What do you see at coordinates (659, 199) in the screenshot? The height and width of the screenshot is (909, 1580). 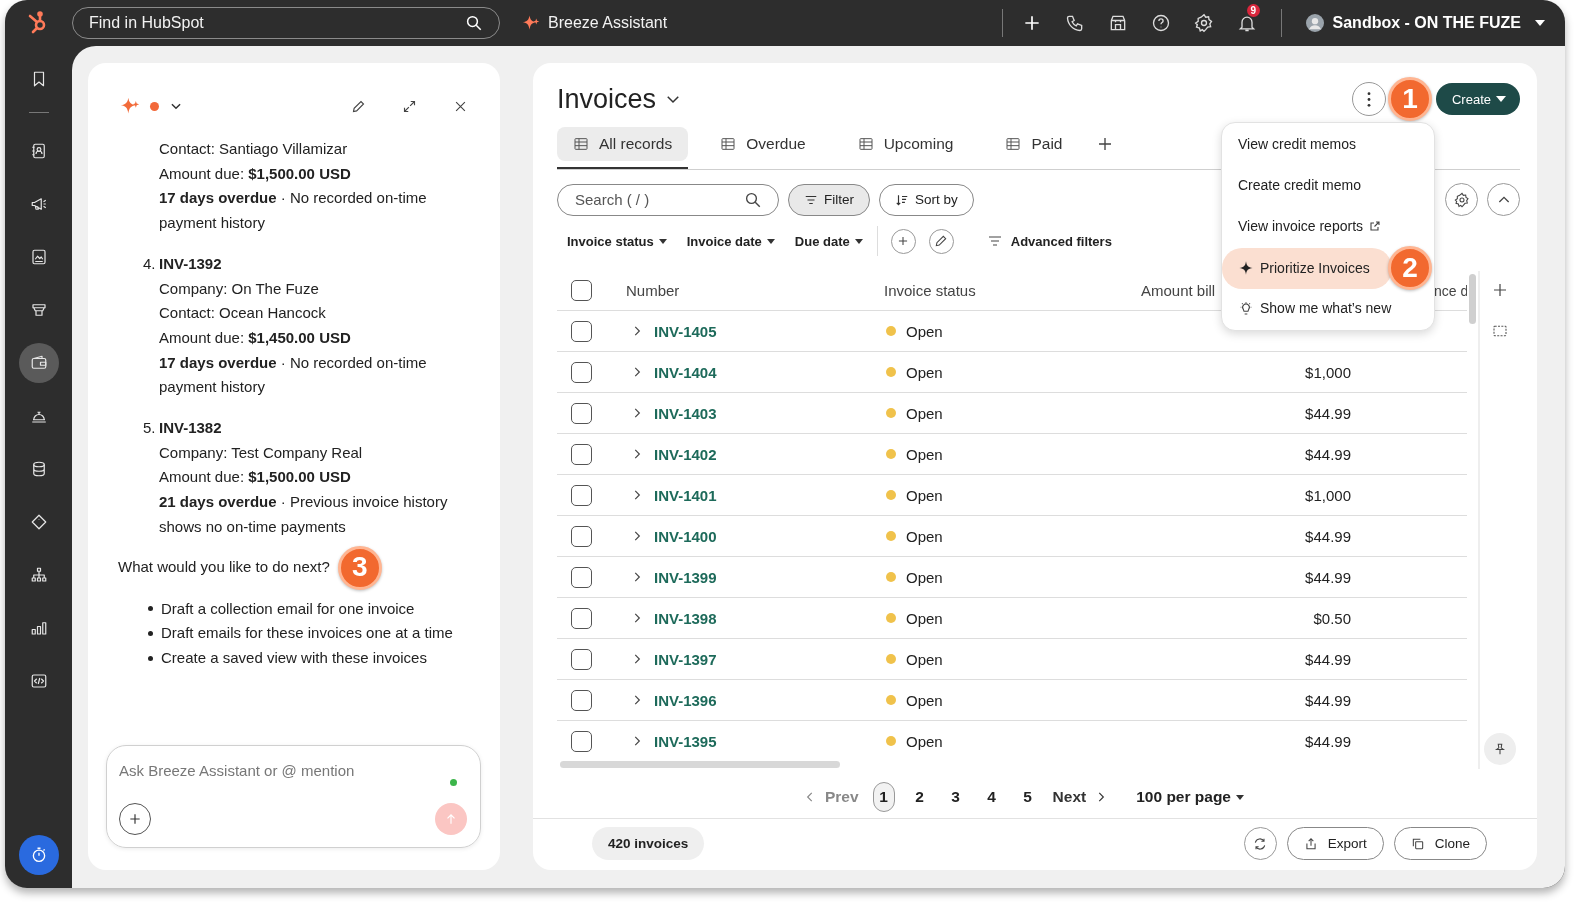 I see `search-field: Search ( / )` at bounding box center [659, 199].